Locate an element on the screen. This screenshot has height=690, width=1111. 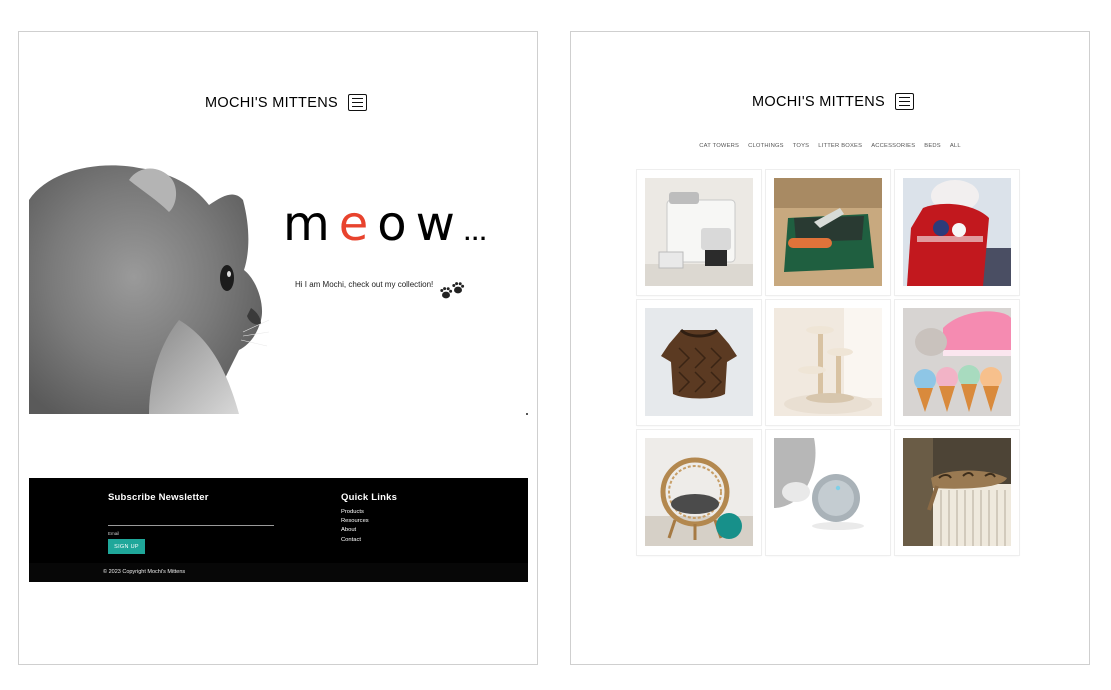
category-clothings: CLOTHINGS is located at coordinates (766, 146).